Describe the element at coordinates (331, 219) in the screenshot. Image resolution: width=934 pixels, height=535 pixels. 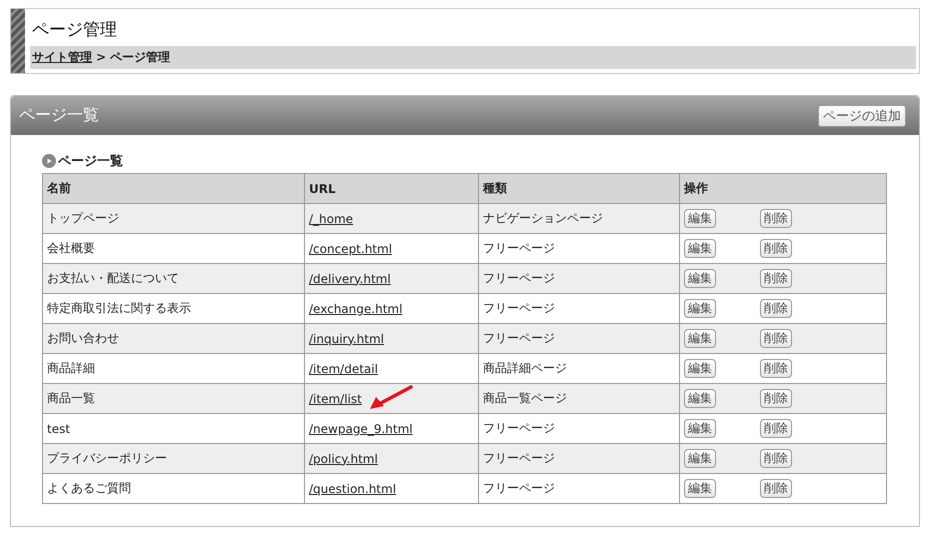
I see `url-link: /_home` at that location.